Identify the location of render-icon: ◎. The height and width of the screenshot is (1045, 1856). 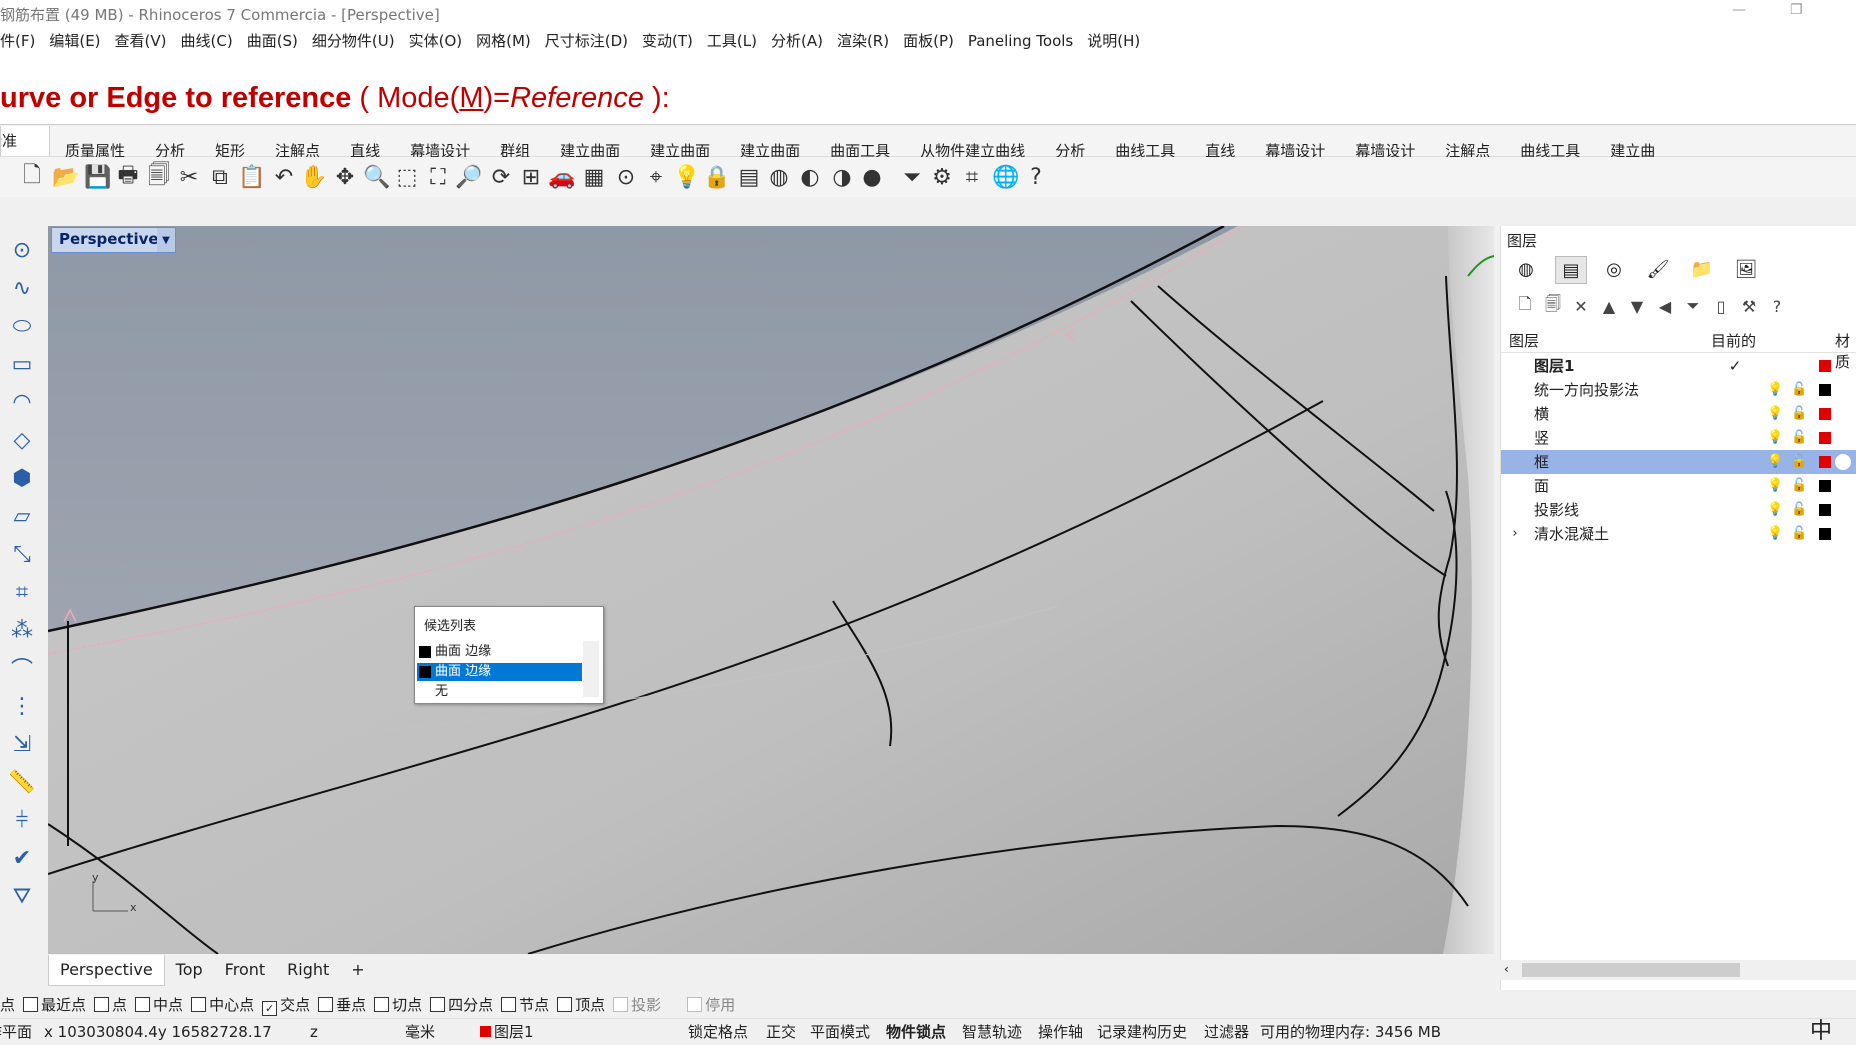
(1614, 269).